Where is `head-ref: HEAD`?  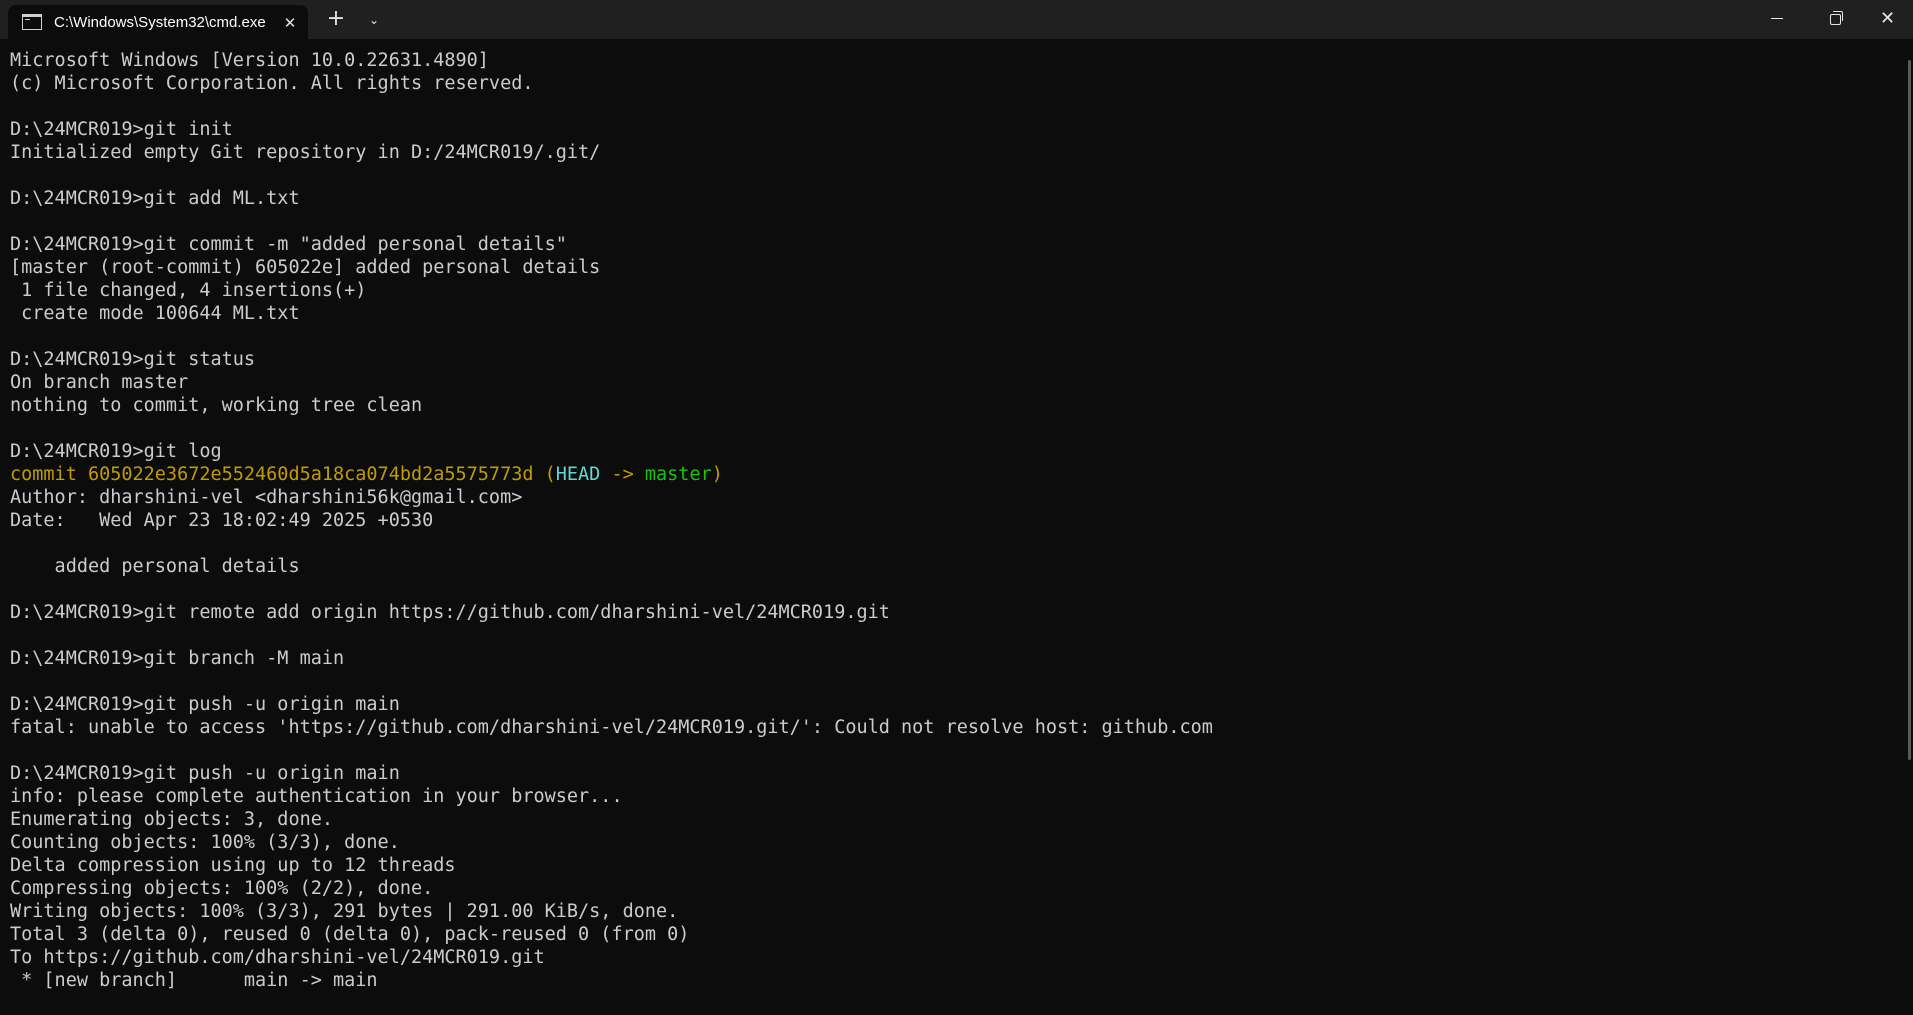 head-ref: HEAD is located at coordinates (578, 474).